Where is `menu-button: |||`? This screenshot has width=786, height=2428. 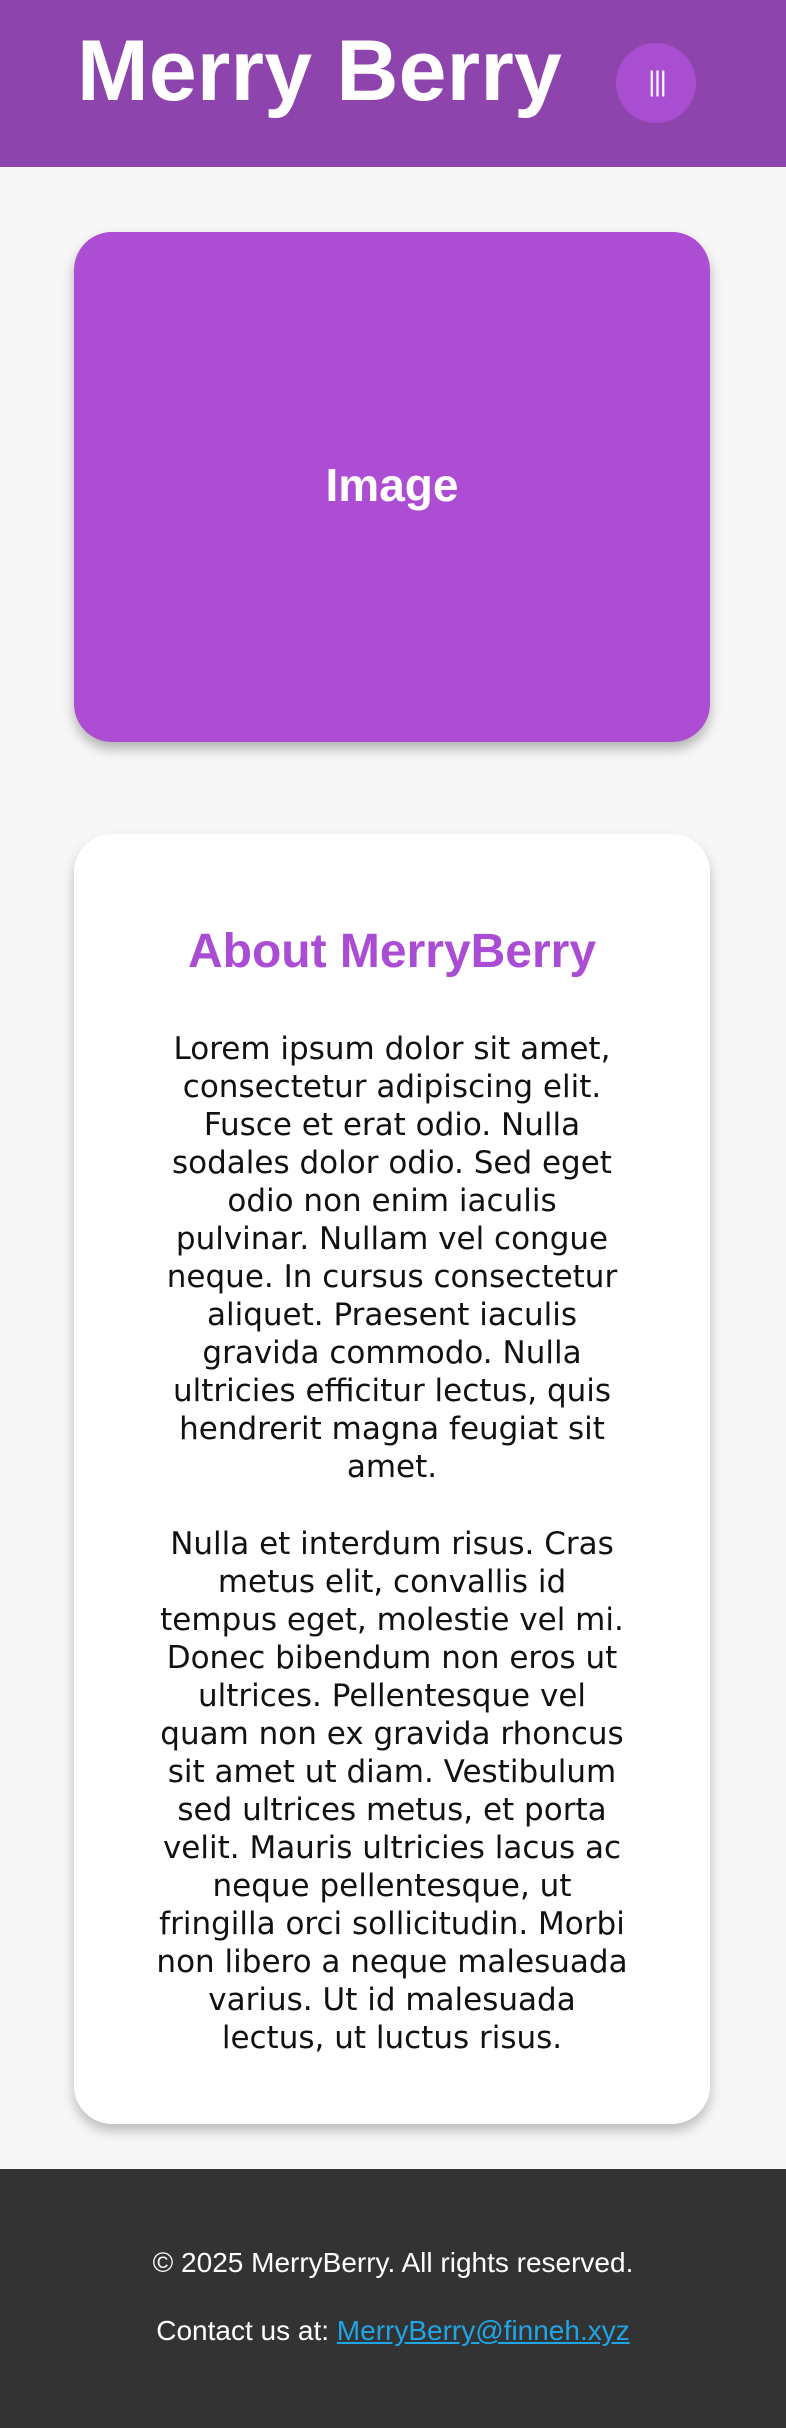 menu-button: ||| is located at coordinates (656, 83).